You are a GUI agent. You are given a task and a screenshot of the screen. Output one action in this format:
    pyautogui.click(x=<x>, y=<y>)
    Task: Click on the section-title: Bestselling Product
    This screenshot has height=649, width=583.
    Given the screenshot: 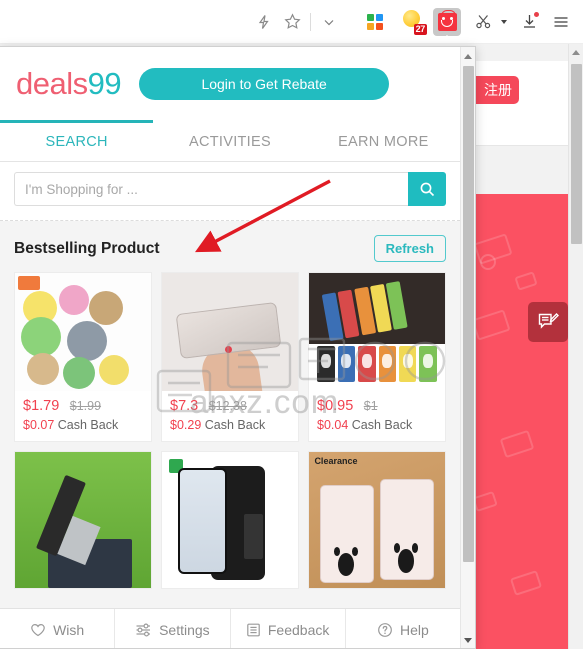 What is the action you would take?
    pyautogui.click(x=87, y=248)
    